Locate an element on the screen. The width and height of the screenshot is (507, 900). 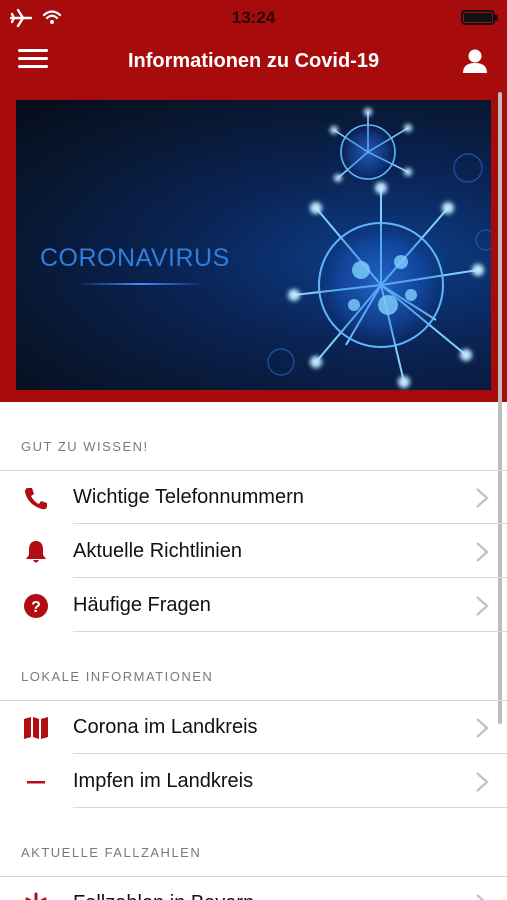
list-item-corona-im-landkreis: Corona im Landkreis is located at coordinates (248, 727).